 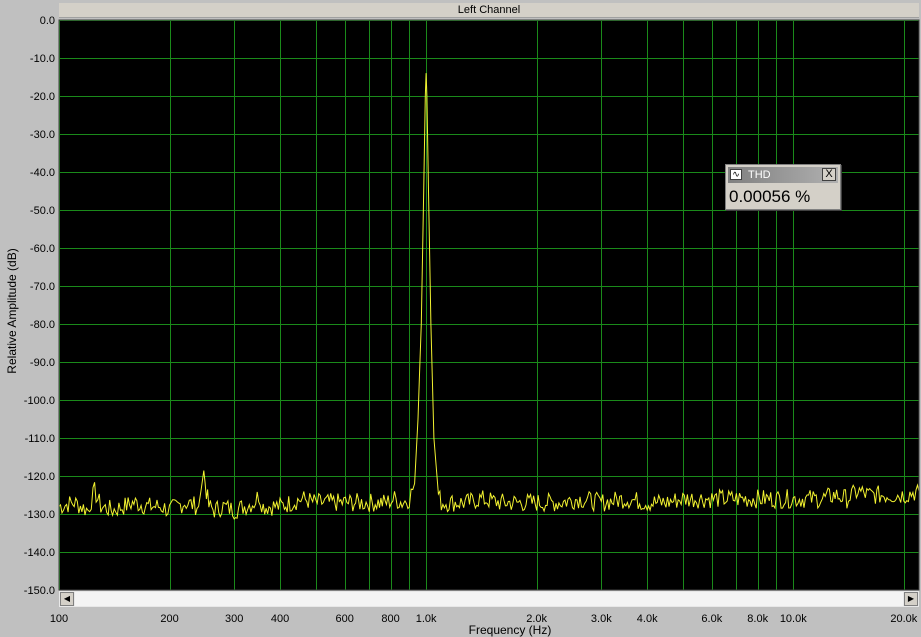 I want to click on y-tick-label: -50.0, so click(x=42, y=211).